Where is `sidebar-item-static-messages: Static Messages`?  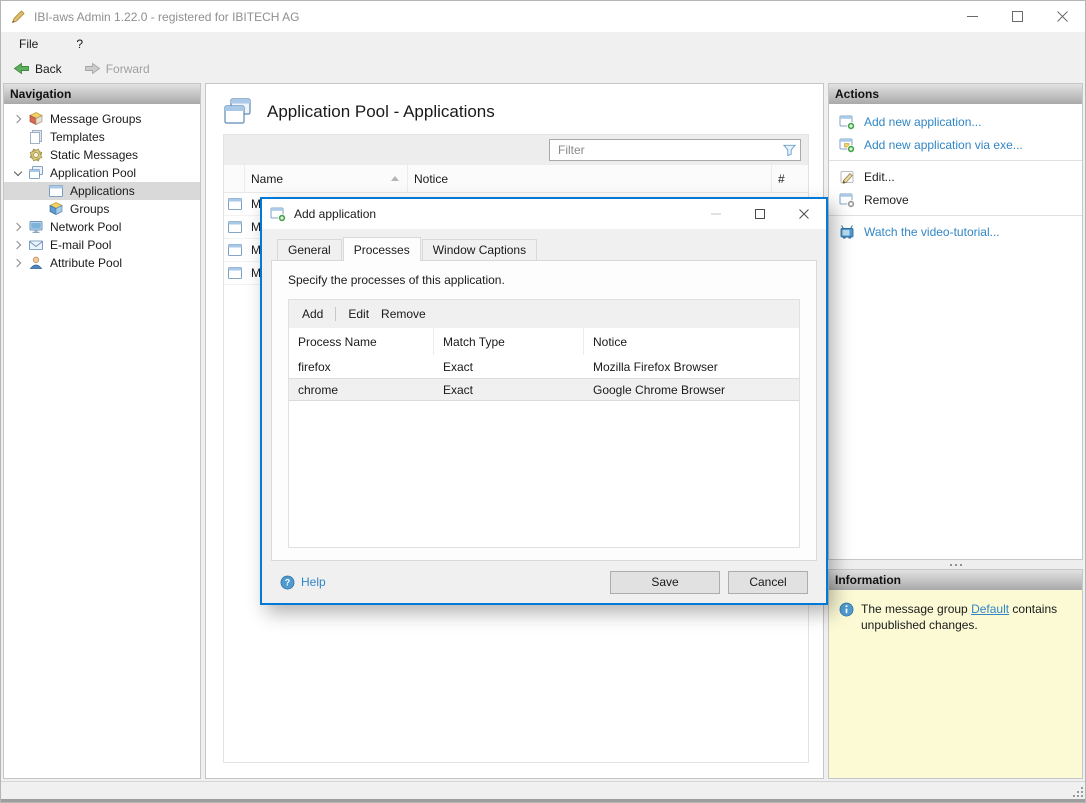 sidebar-item-static-messages: Static Messages is located at coordinates (102, 155).